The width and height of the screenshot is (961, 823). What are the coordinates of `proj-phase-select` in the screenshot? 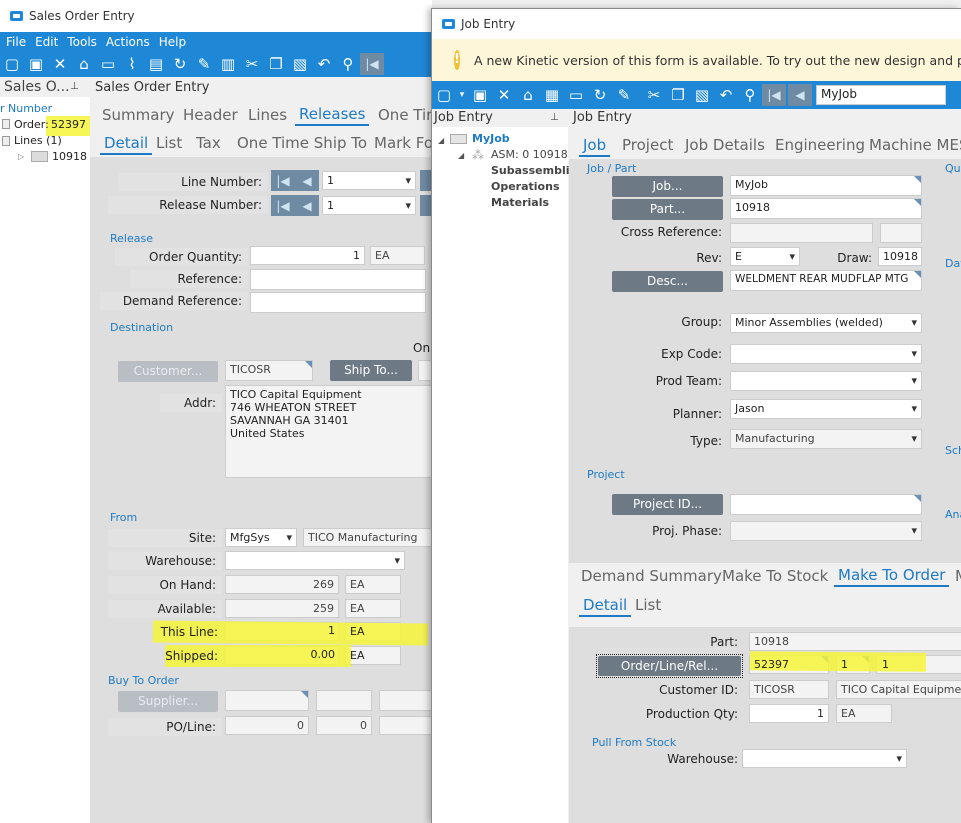 It's located at (826, 531).